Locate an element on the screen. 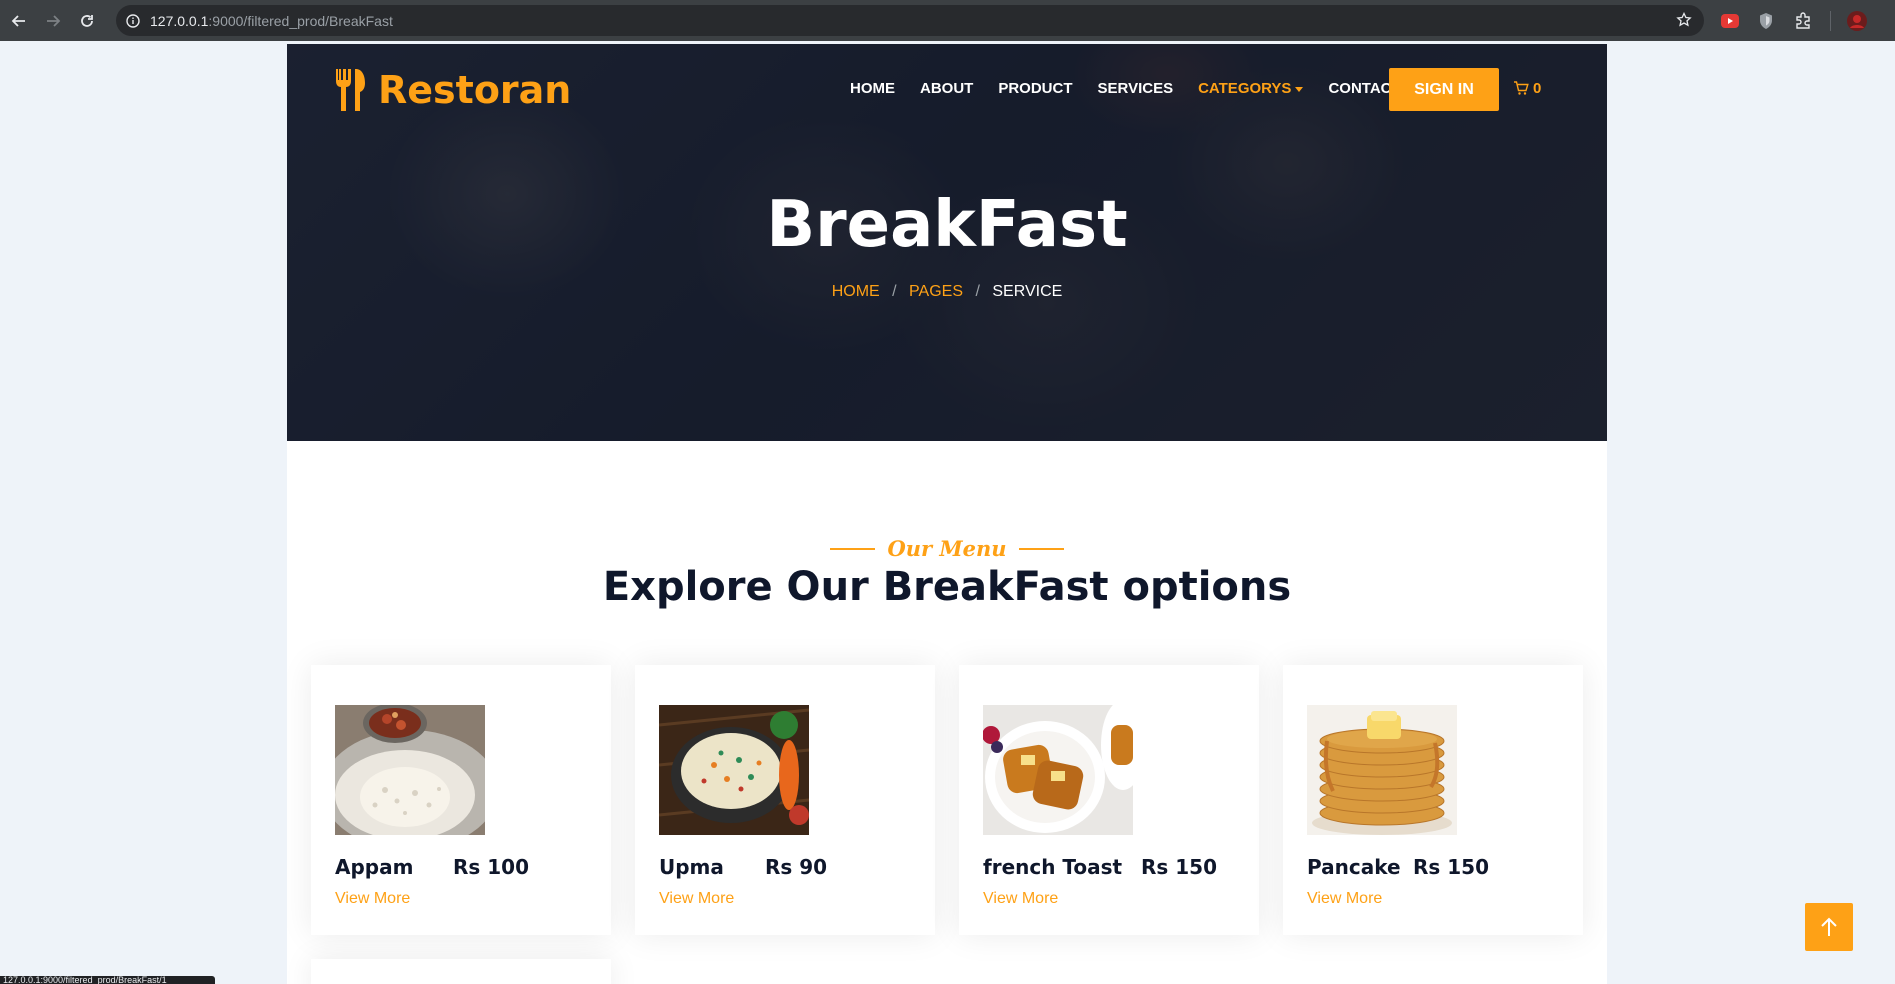 This screenshot has width=1895, height=984. brand-logo: Restoran is located at coordinates (452, 90).